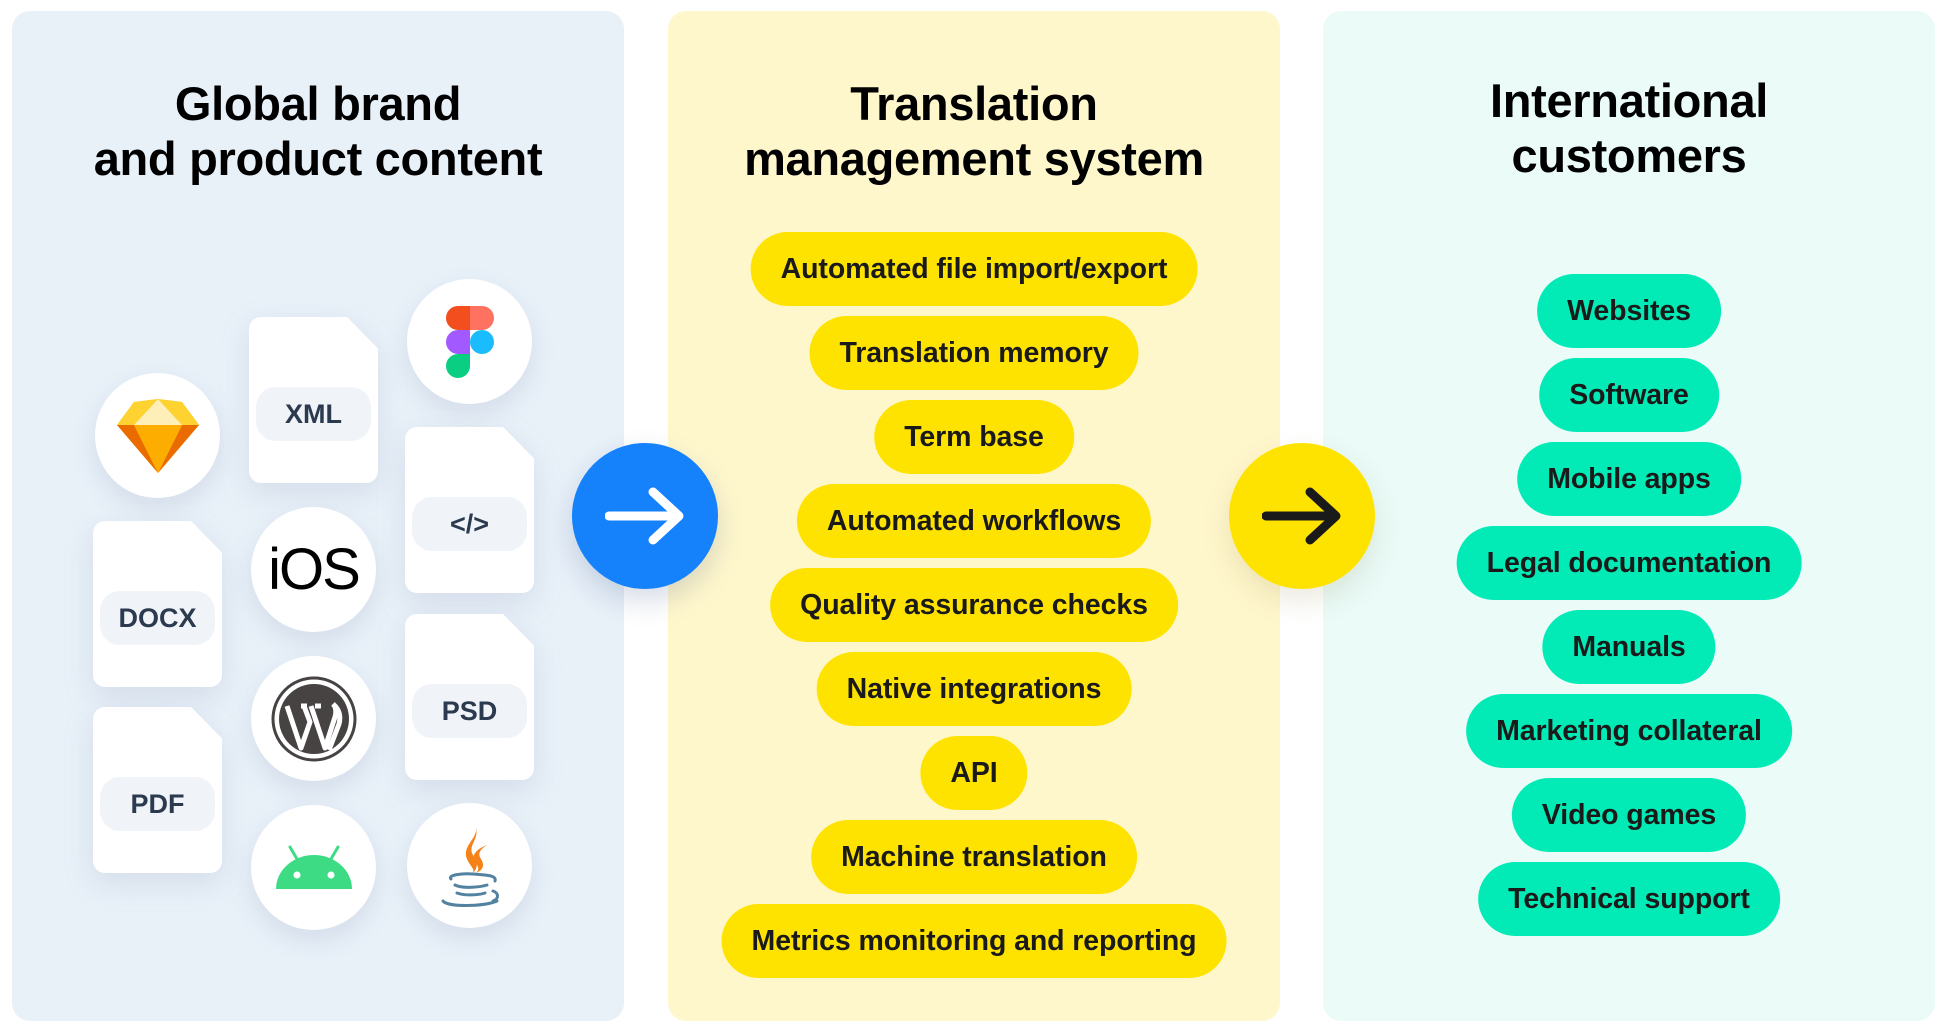  I want to click on xml-file-card: XML, so click(313, 400).